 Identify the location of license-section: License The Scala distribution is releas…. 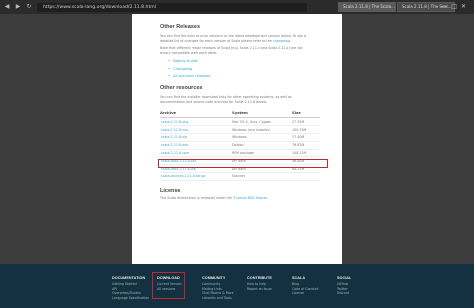
(237, 194).